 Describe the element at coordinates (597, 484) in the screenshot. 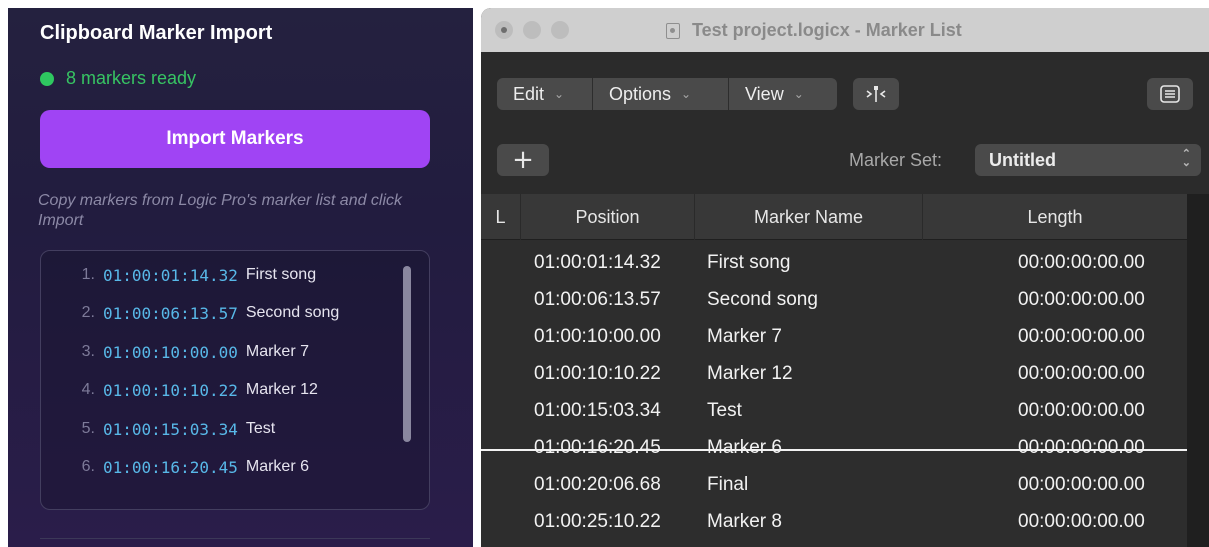

I see `row-position: 01:00:20:06.68` at that location.